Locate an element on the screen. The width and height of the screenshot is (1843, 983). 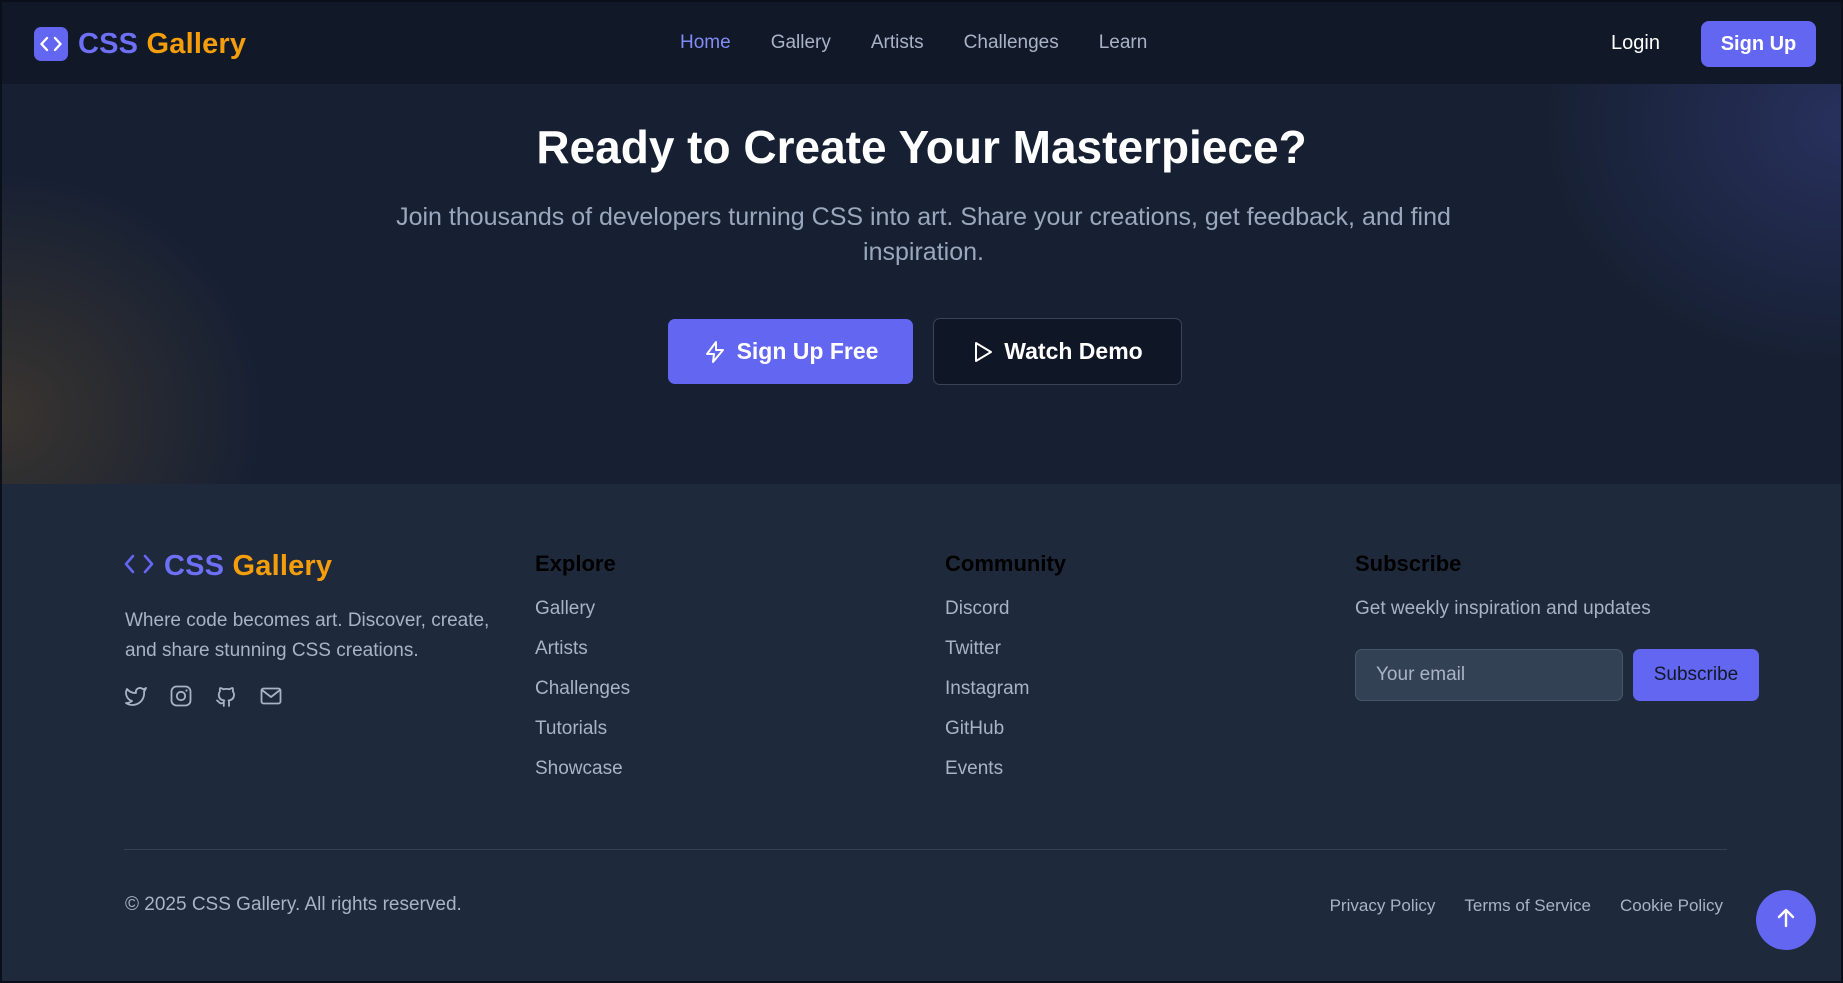
footer-link-tutorials: Tutorials is located at coordinates (582, 729).